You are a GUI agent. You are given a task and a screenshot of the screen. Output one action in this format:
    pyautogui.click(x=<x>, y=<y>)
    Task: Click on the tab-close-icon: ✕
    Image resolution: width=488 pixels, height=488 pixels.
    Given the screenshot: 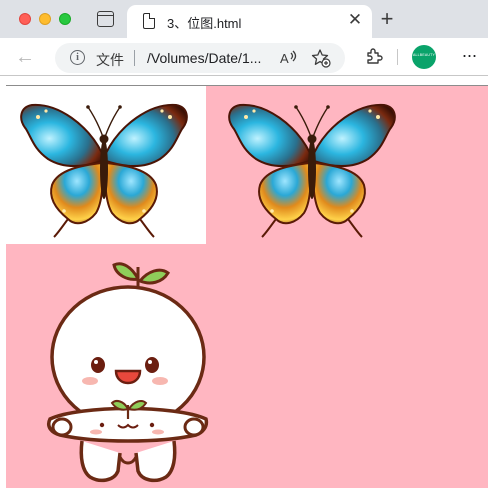 What is the action you would take?
    pyautogui.click(x=355, y=20)
    